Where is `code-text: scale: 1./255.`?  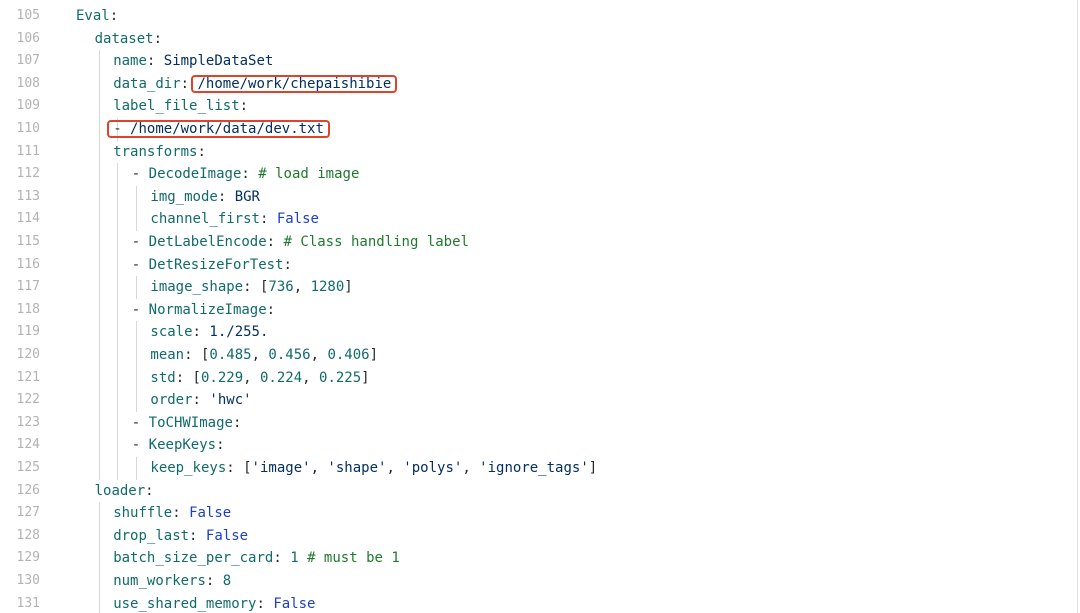
code-text: scale: 1./255. is located at coordinates (209, 332).